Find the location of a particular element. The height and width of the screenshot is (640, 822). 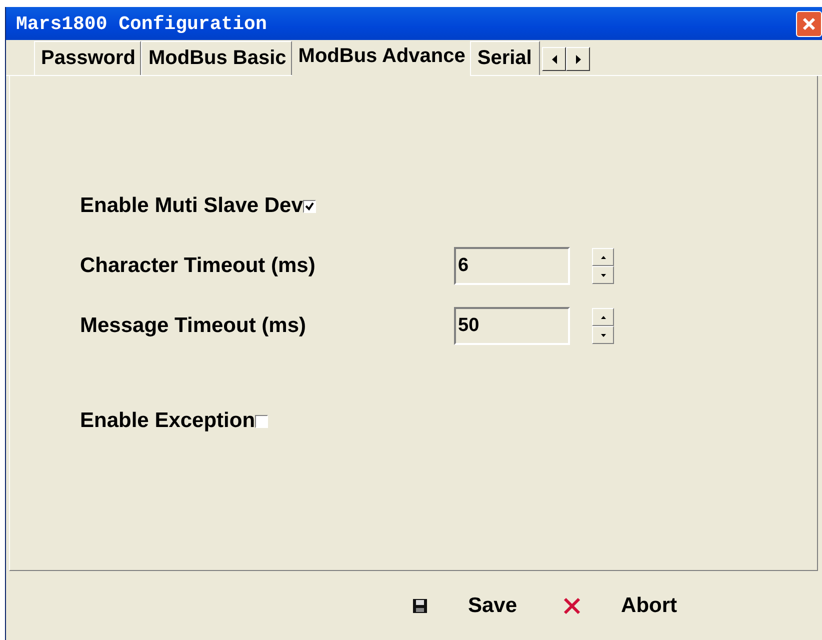

scroll-left-button is located at coordinates (554, 59).